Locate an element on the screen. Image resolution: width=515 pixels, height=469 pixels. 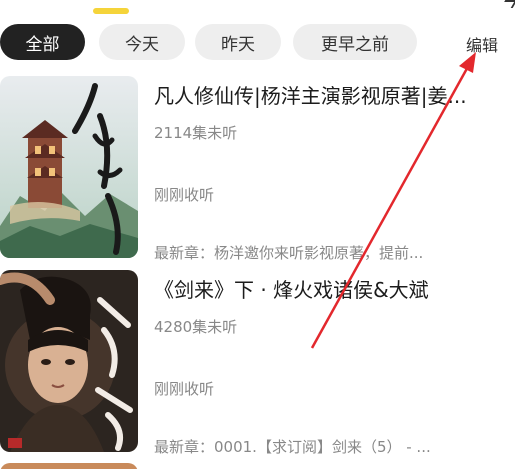
unheard-count: 4280集未听 is located at coordinates (196, 327).